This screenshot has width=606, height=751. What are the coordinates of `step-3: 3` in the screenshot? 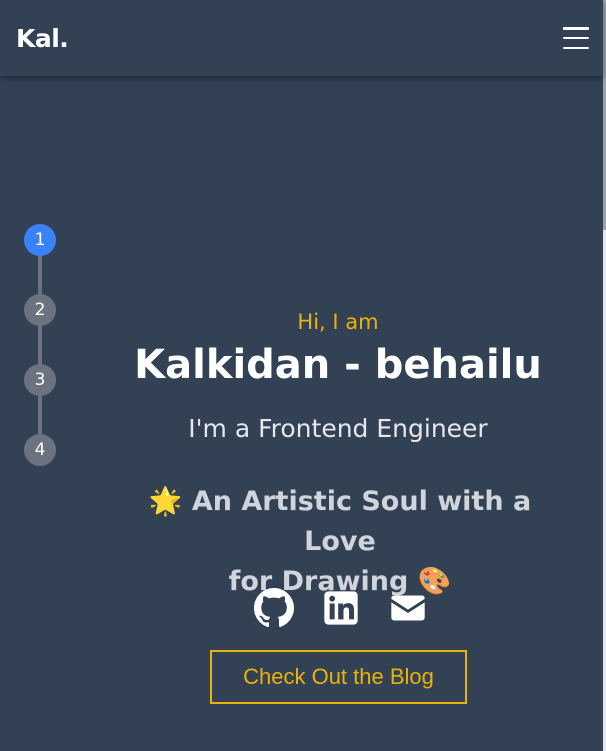 It's located at (40, 380).